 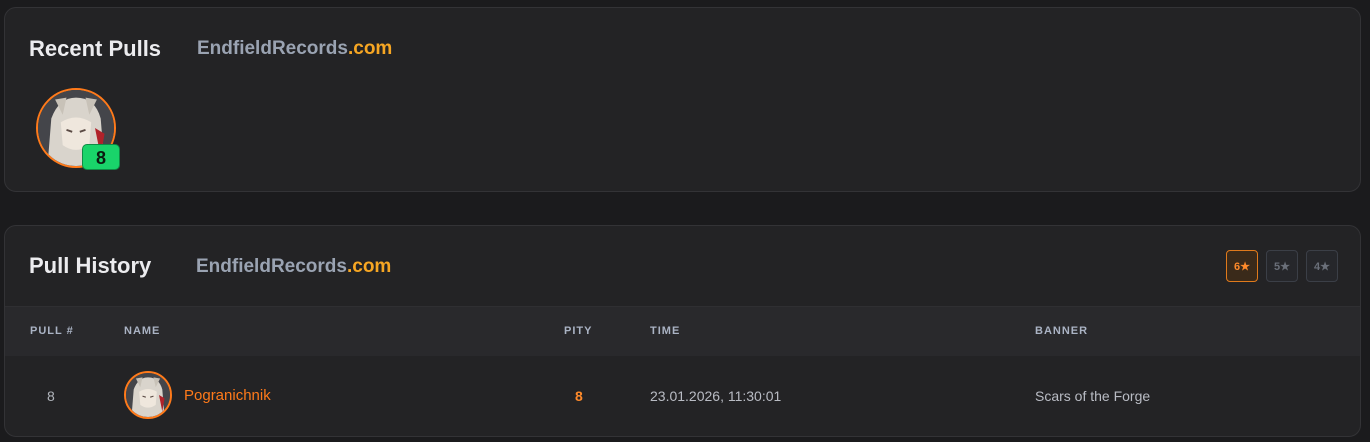 I want to click on operator-name: Pogranichnik, so click(x=227, y=395).